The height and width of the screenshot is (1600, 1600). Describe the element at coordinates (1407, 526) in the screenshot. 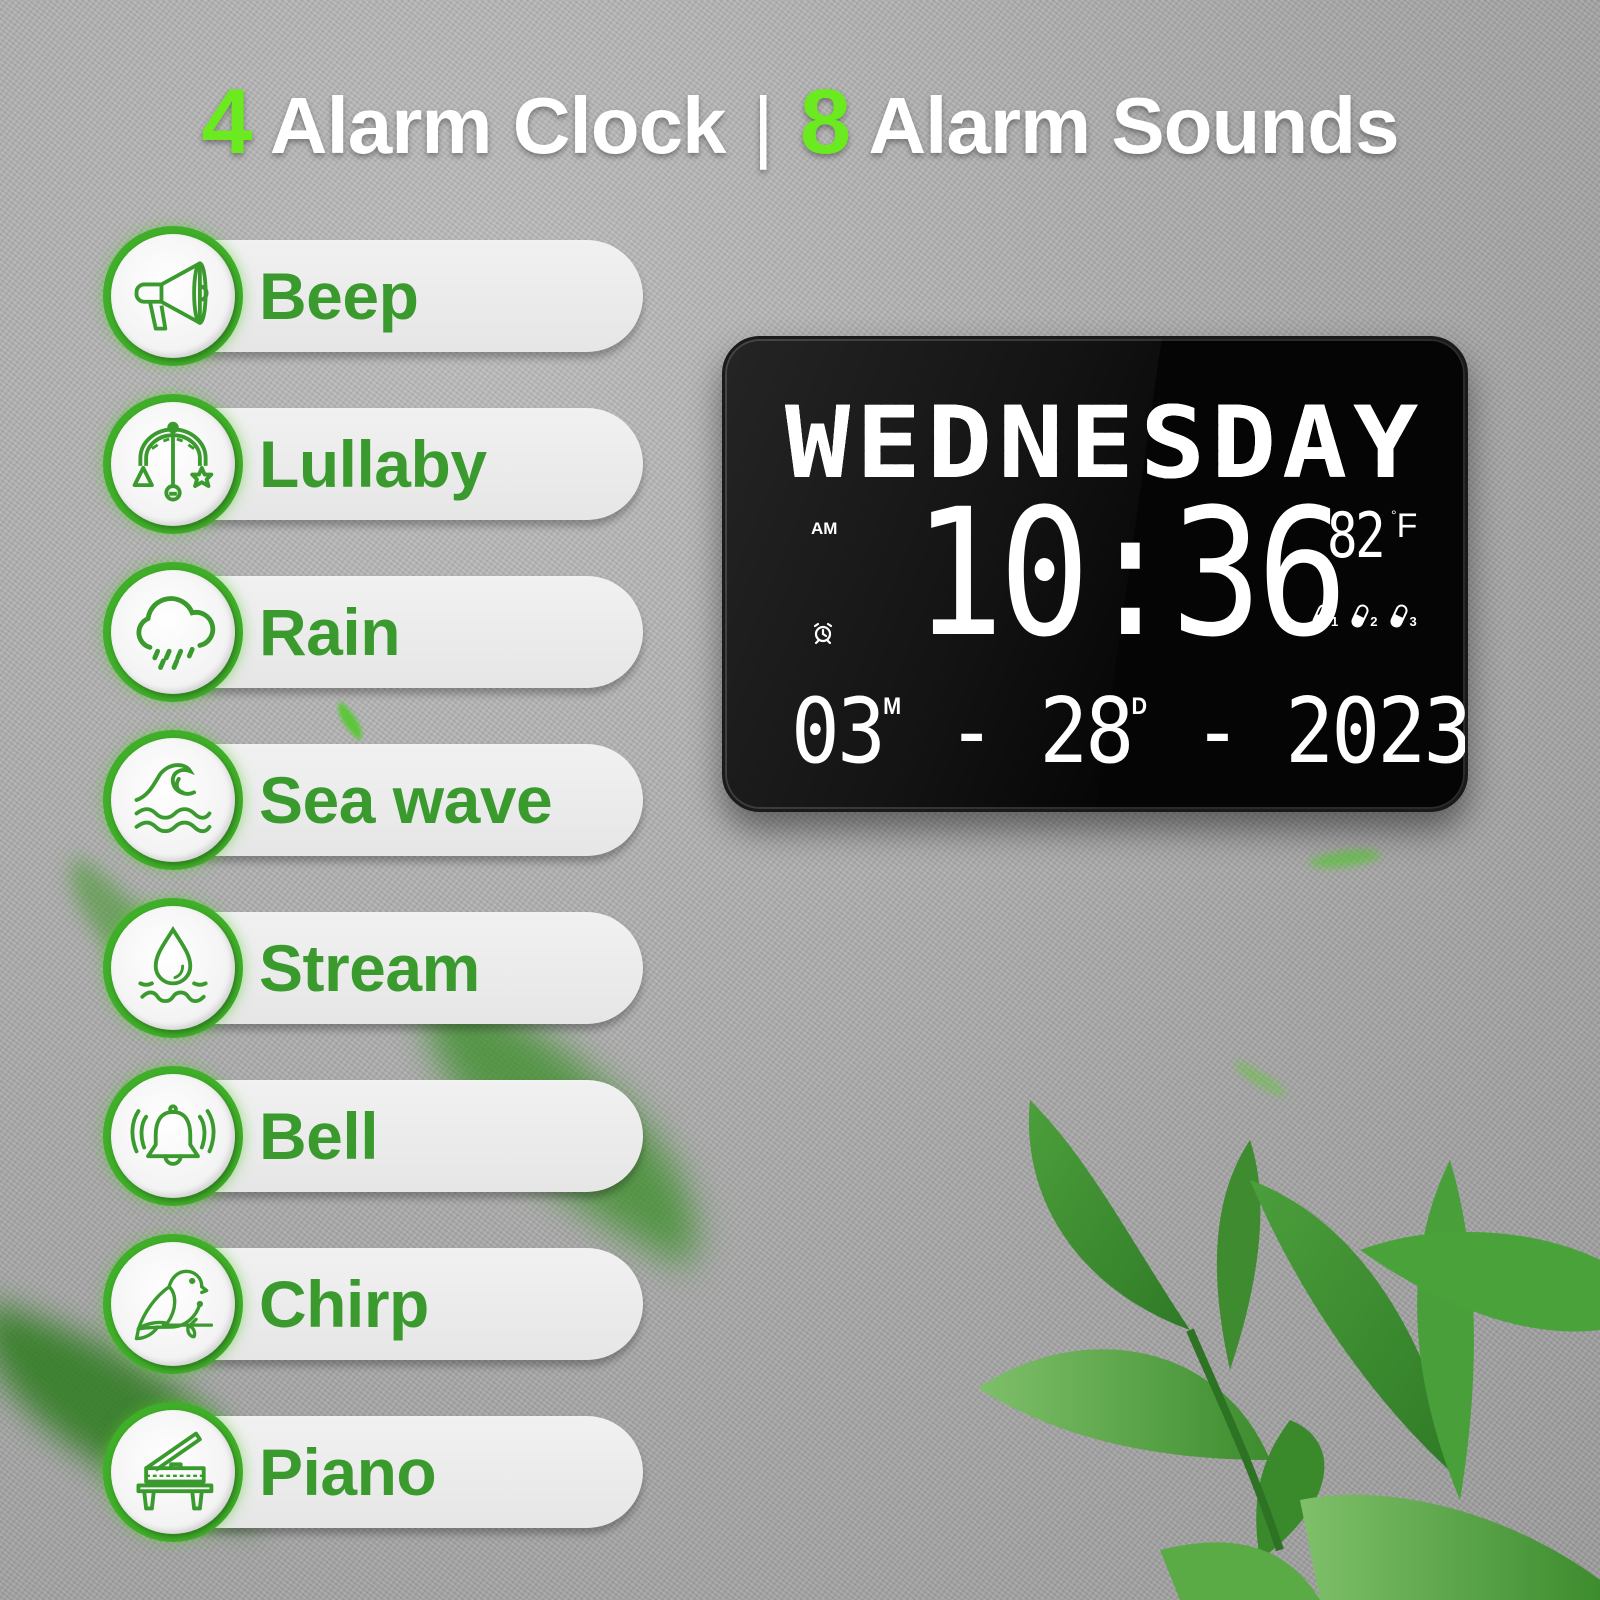

I see `fahrenheit-label: F` at that location.